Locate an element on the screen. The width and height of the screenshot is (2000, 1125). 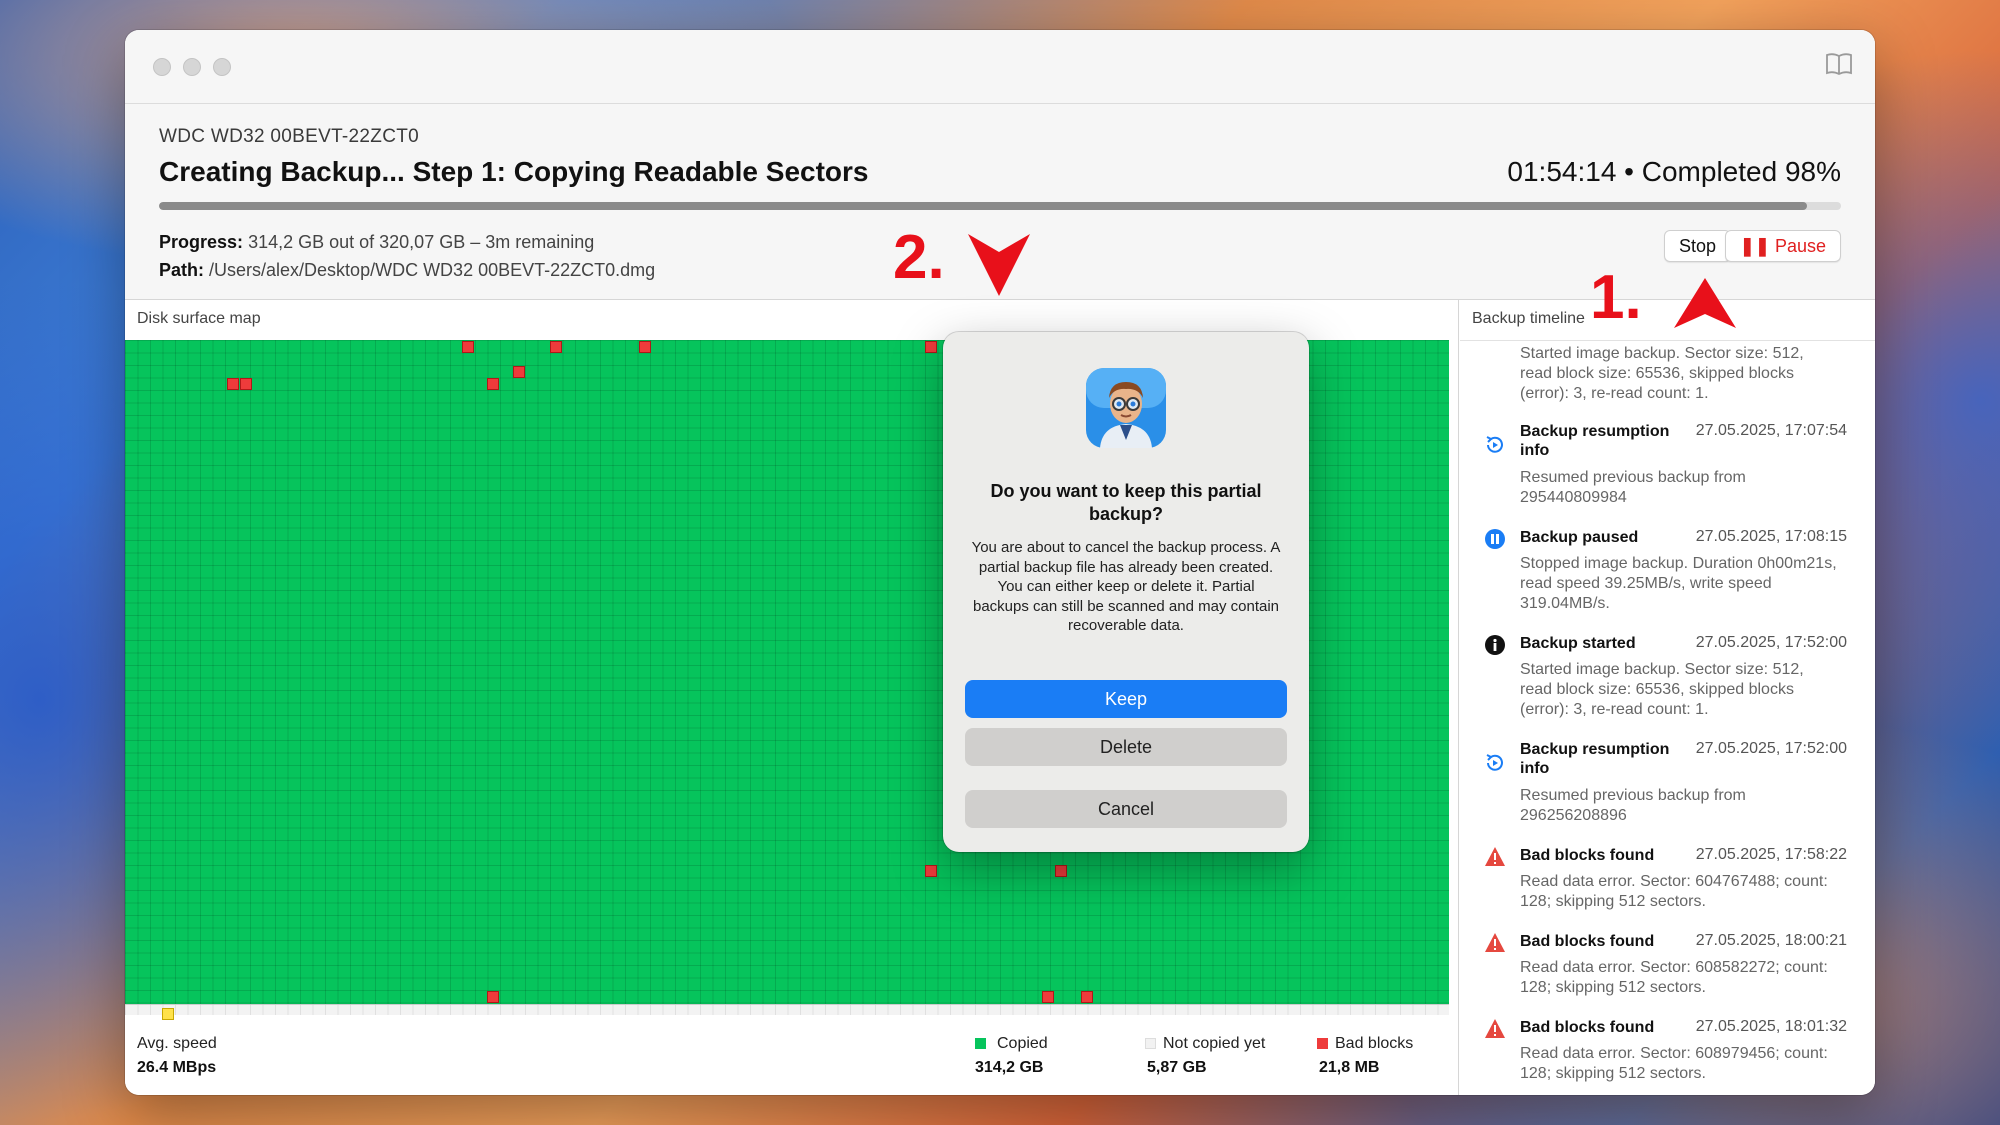
title-bar is located at coordinates (1000, 67).